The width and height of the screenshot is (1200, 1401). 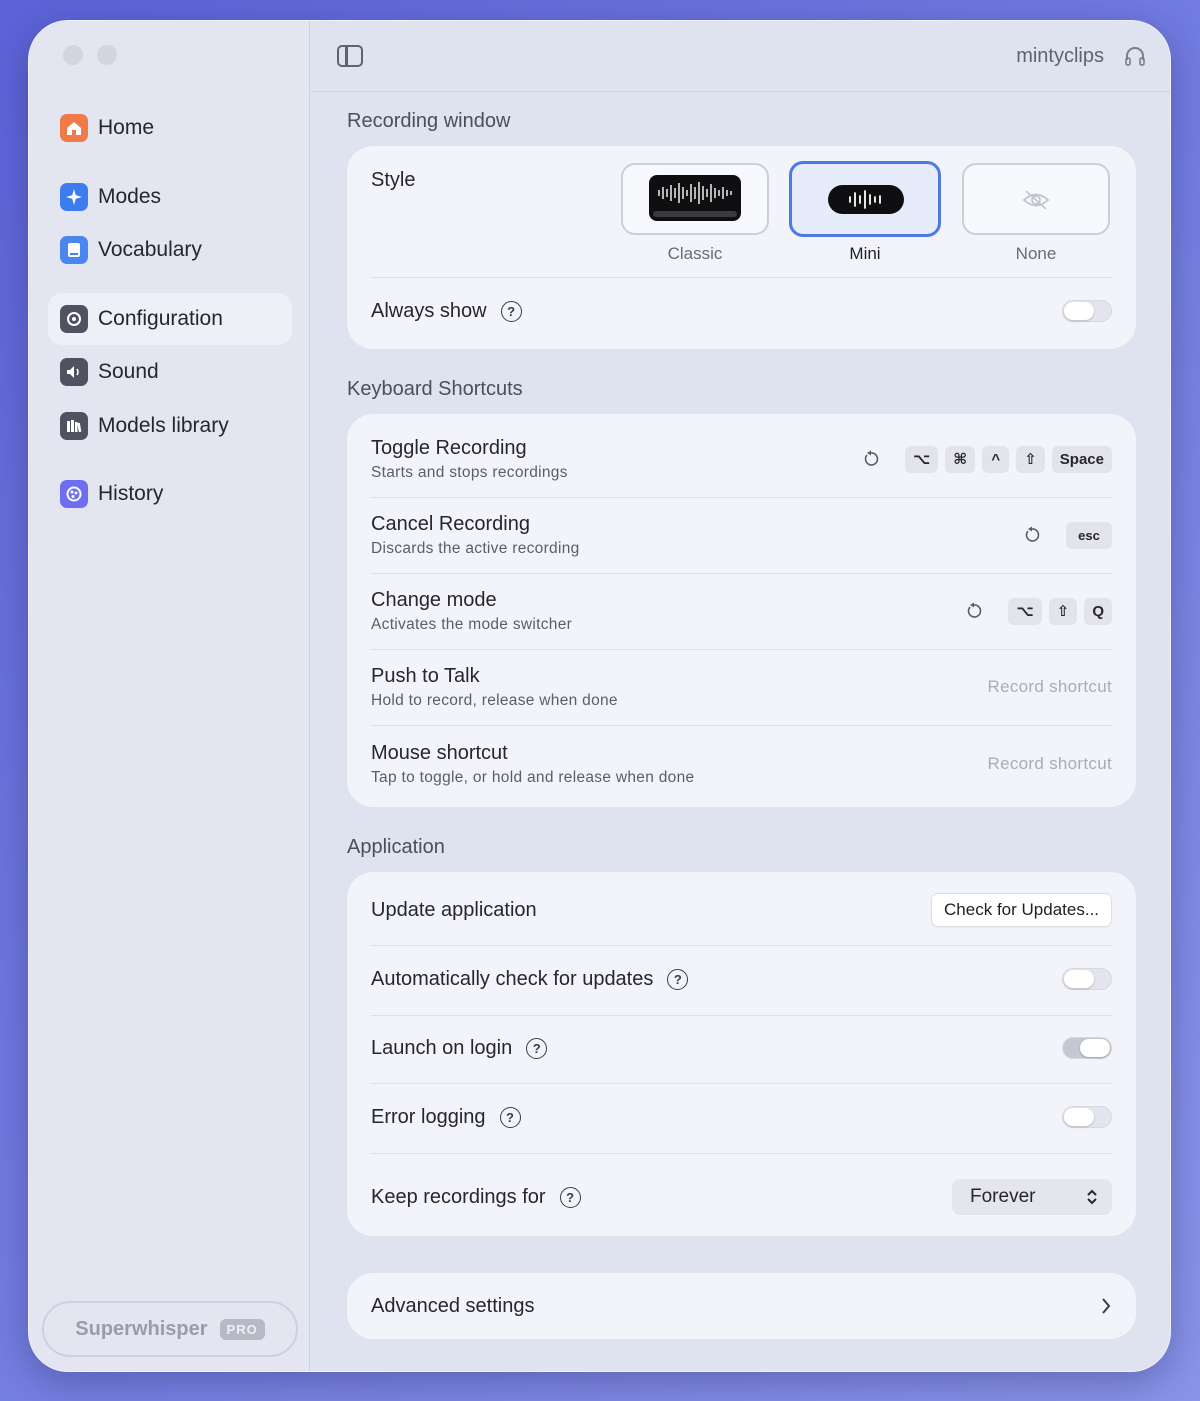 What do you see at coordinates (130, 196) in the screenshot?
I see `sidebar-item-label: Modes` at bounding box center [130, 196].